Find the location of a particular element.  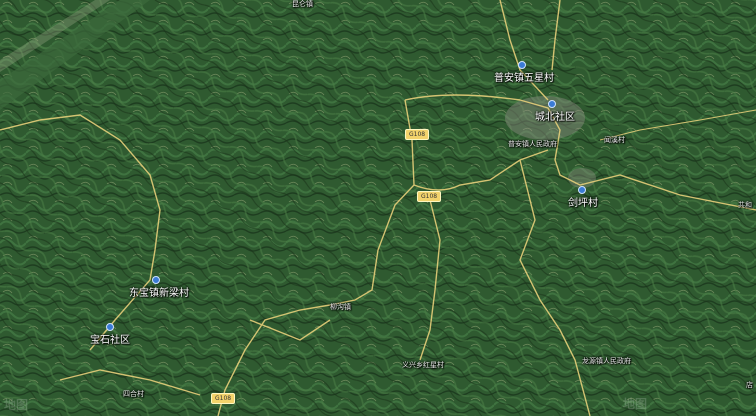

poi-wuxing-marker is located at coordinates (522, 65).